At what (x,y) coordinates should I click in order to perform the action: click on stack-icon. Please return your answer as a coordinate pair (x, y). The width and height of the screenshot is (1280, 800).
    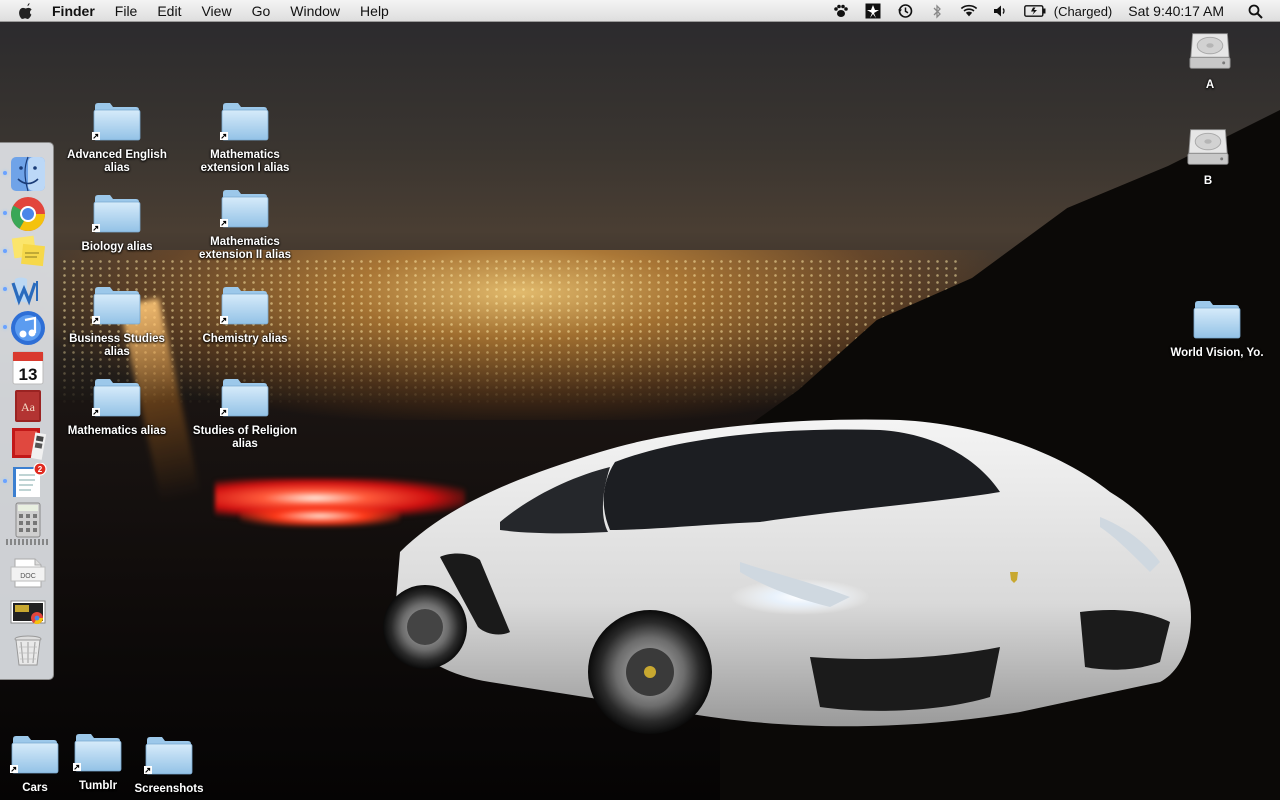
    Looking at the image, I should click on (873, 11).